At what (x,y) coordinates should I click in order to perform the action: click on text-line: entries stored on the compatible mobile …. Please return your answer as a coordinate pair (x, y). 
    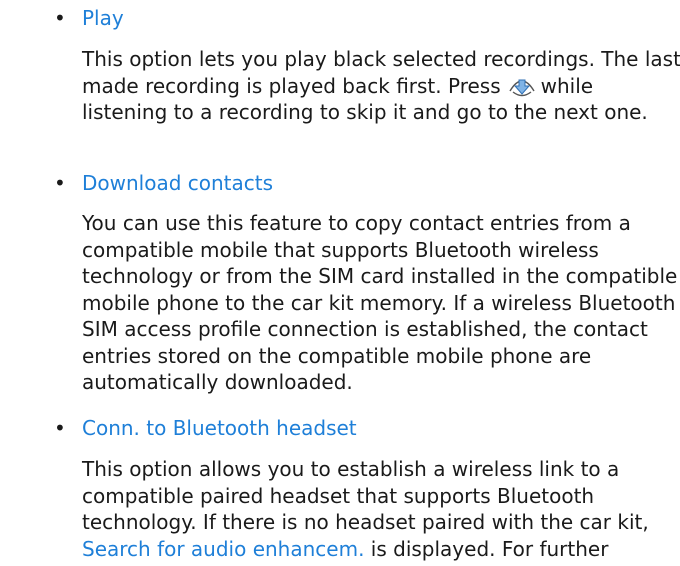
    Looking at the image, I should click on (337, 355).